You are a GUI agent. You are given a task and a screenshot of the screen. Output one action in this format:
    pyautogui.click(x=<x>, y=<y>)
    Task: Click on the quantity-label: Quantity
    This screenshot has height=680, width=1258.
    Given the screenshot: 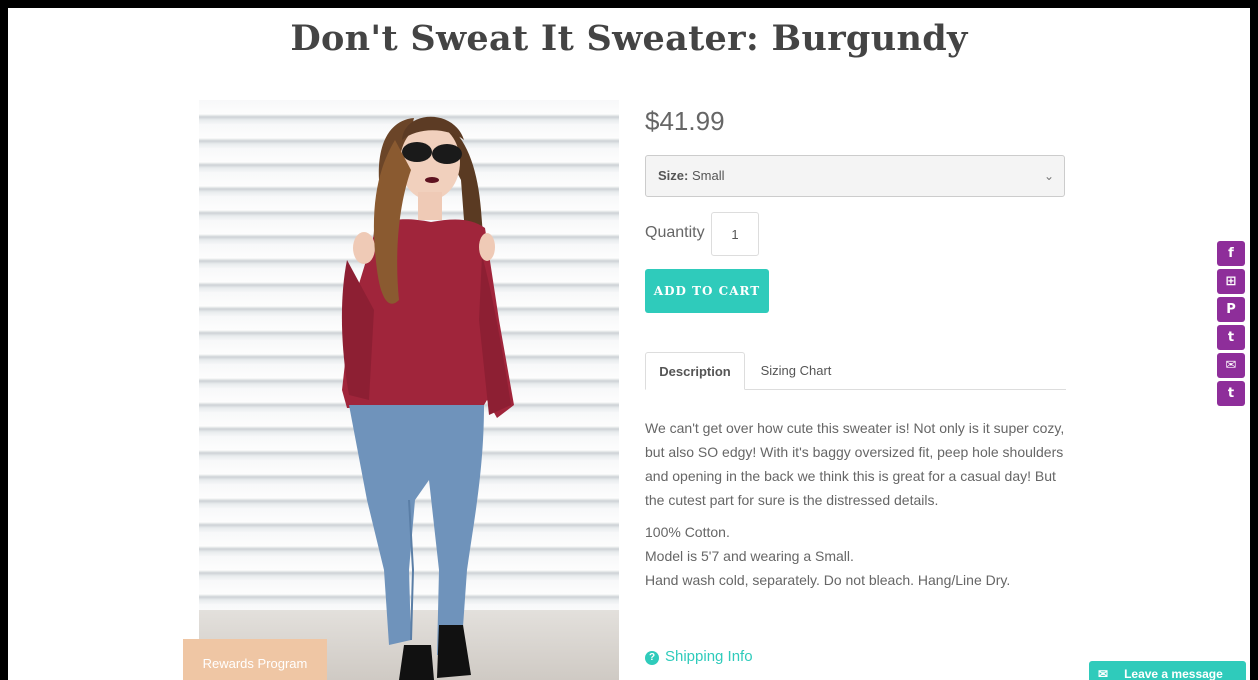 What is the action you would take?
    pyautogui.click(x=675, y=232)
    